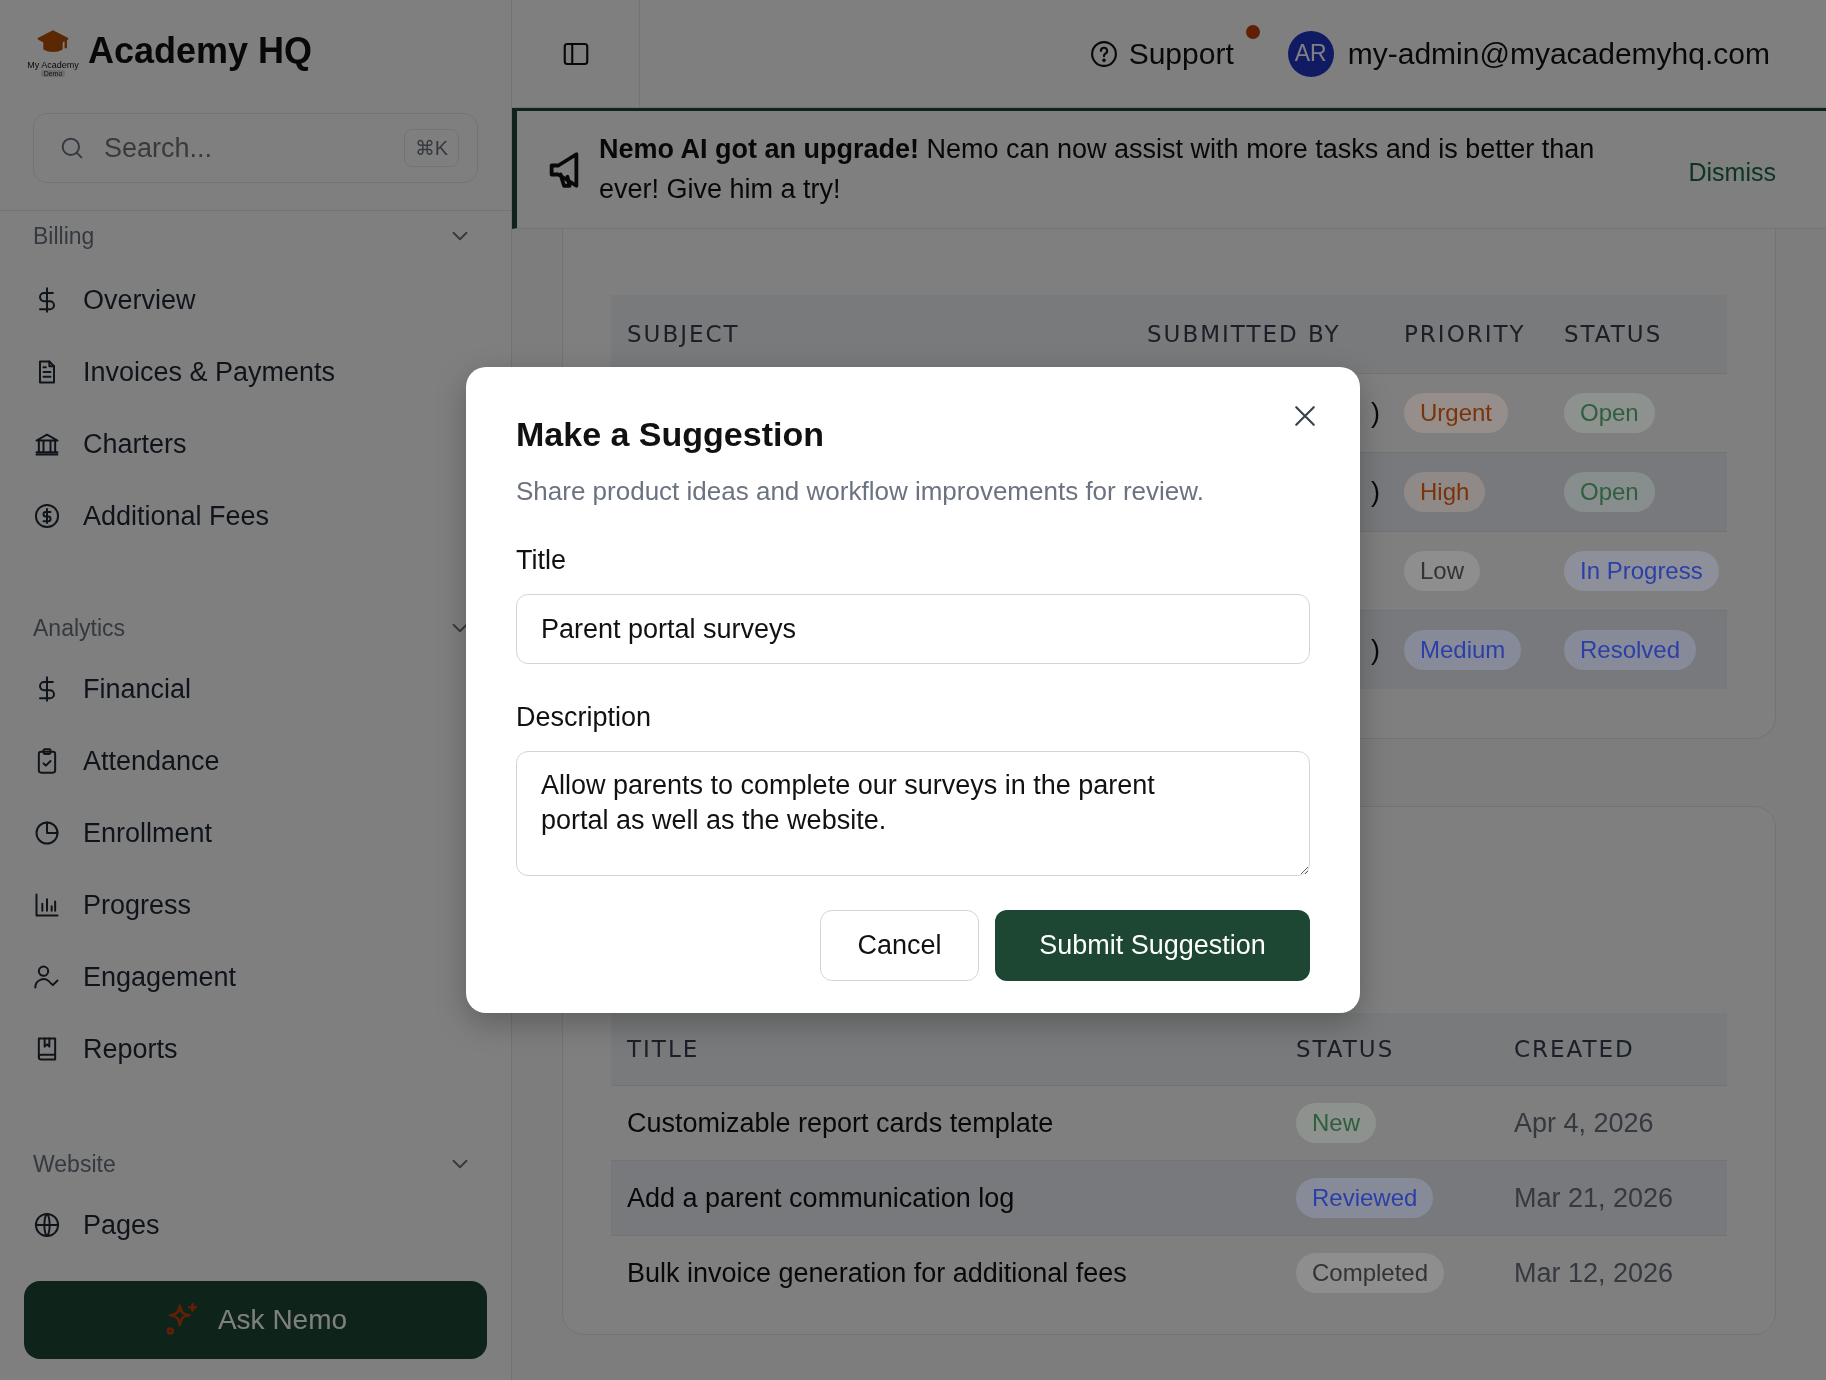 Image resolution: width=1826 pixels, height=1380 pixels. Describe the element at coordinates (64, 236) in the screenshot. I see `section-heading: Billing` at that location.